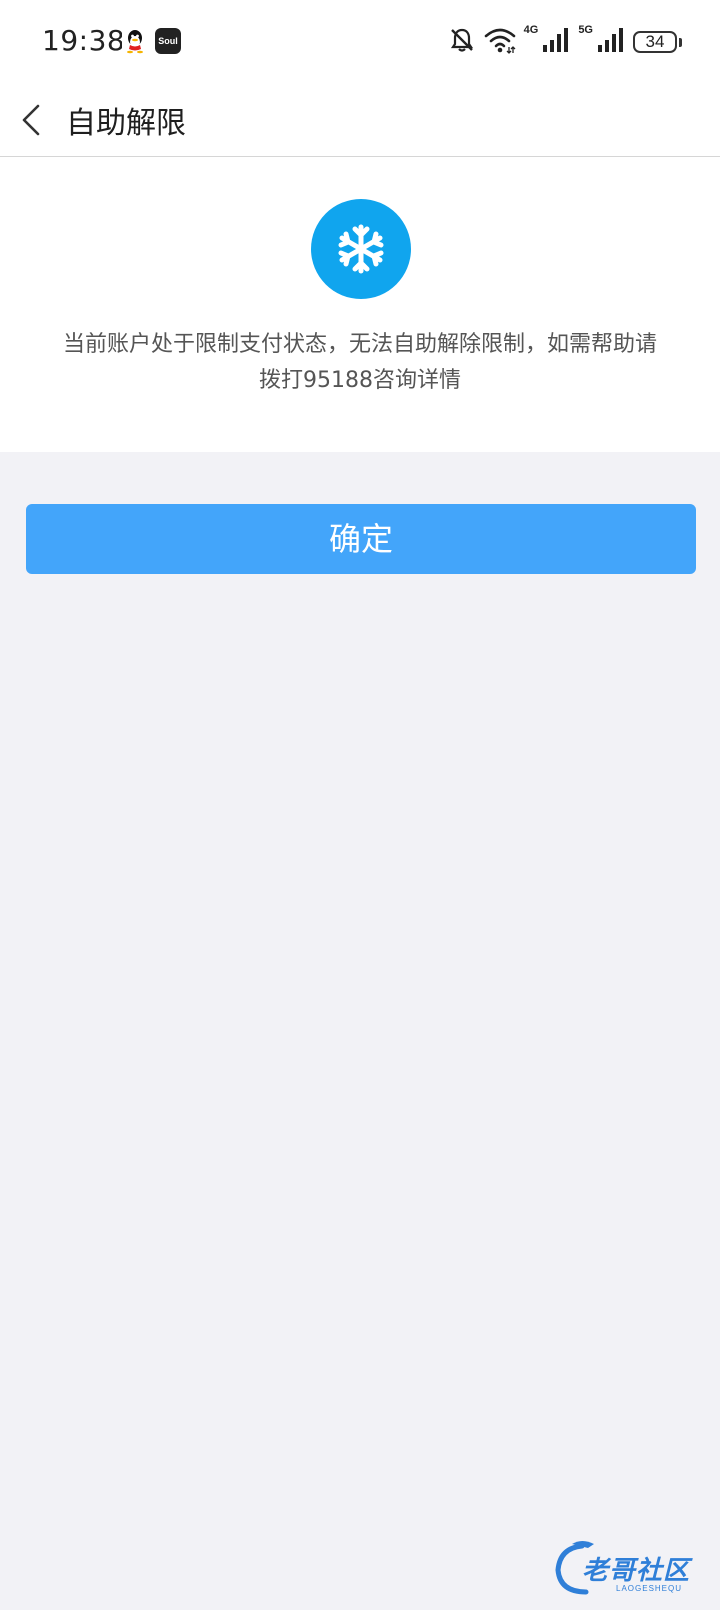  What do you see at coordinates (359, 362) in the screenshot?
I see `restriction-message: 当前账户处于限制支付状态，无法自助解除限制，如需帮助请拨打95188咨询详情` at bounding box center [359, 362].